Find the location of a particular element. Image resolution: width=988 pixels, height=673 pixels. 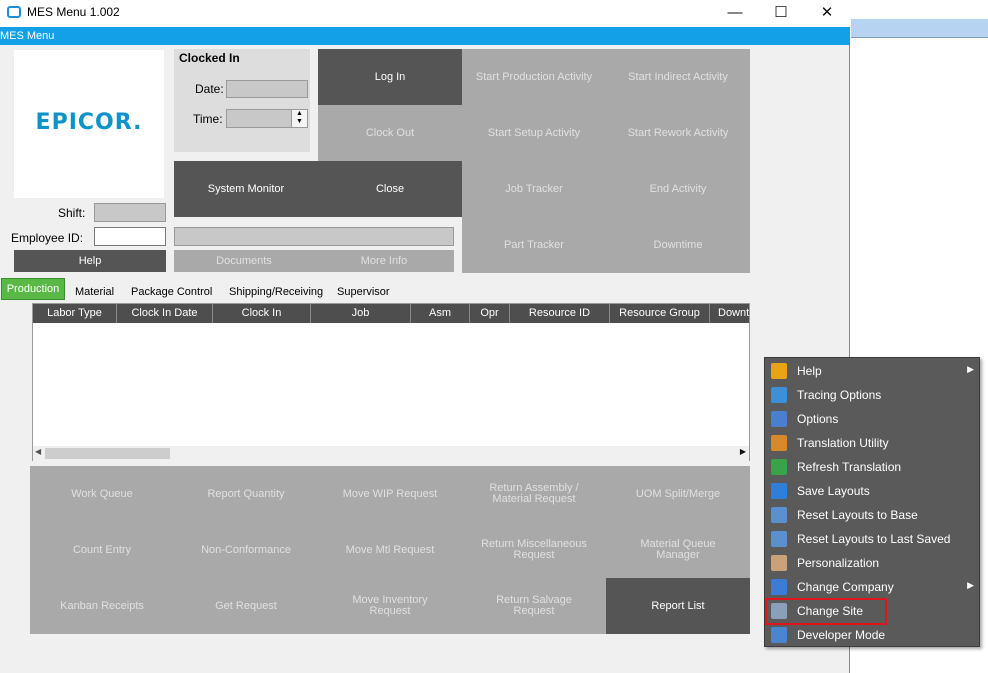

developer-icon is located at coordinates (779, 635).